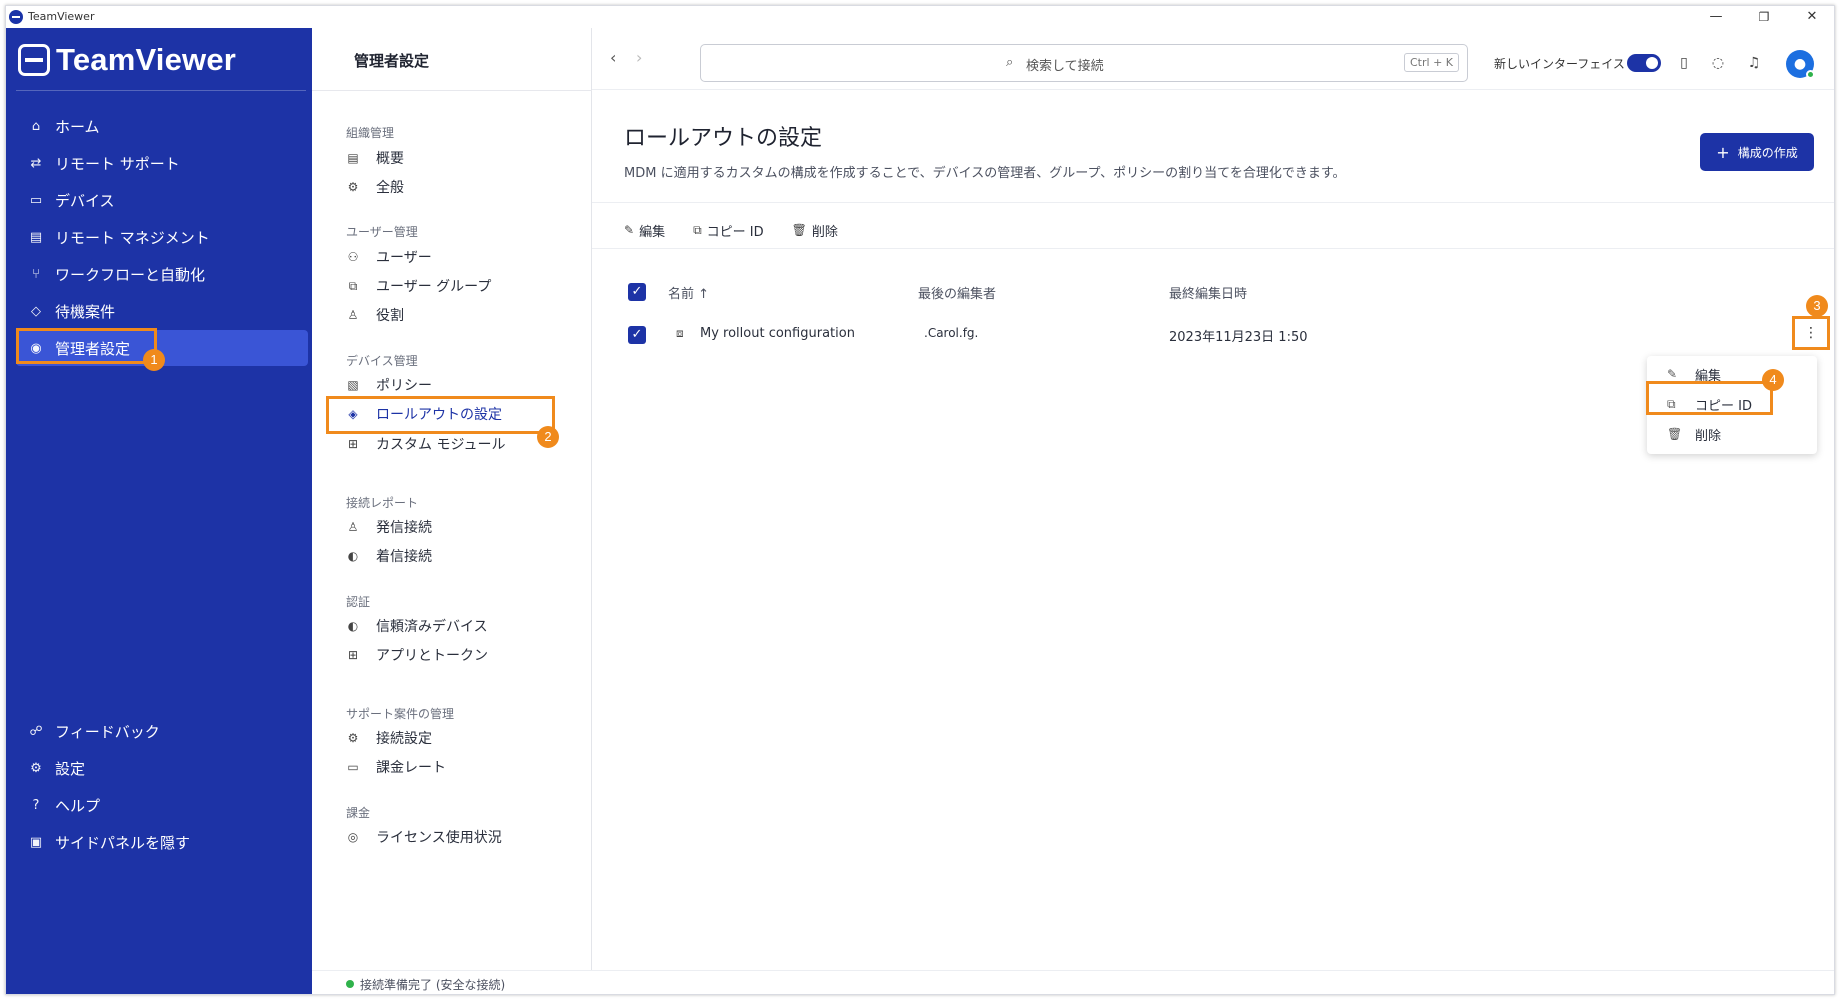 This screenshot has height=1000, width=1841. What do you see at coordinates (162, 768) in the screenshot?
I see `sidebar-item-settings: ⚙ 設定` at bounding box center [162, 768].